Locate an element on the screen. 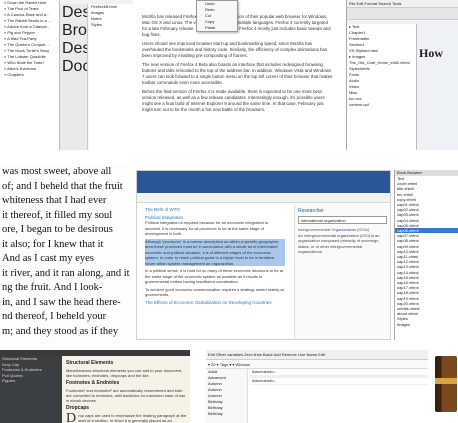 Image resolution: width=458 pixels, height=423 pixels. book-line is located at coordinates (65, 343).